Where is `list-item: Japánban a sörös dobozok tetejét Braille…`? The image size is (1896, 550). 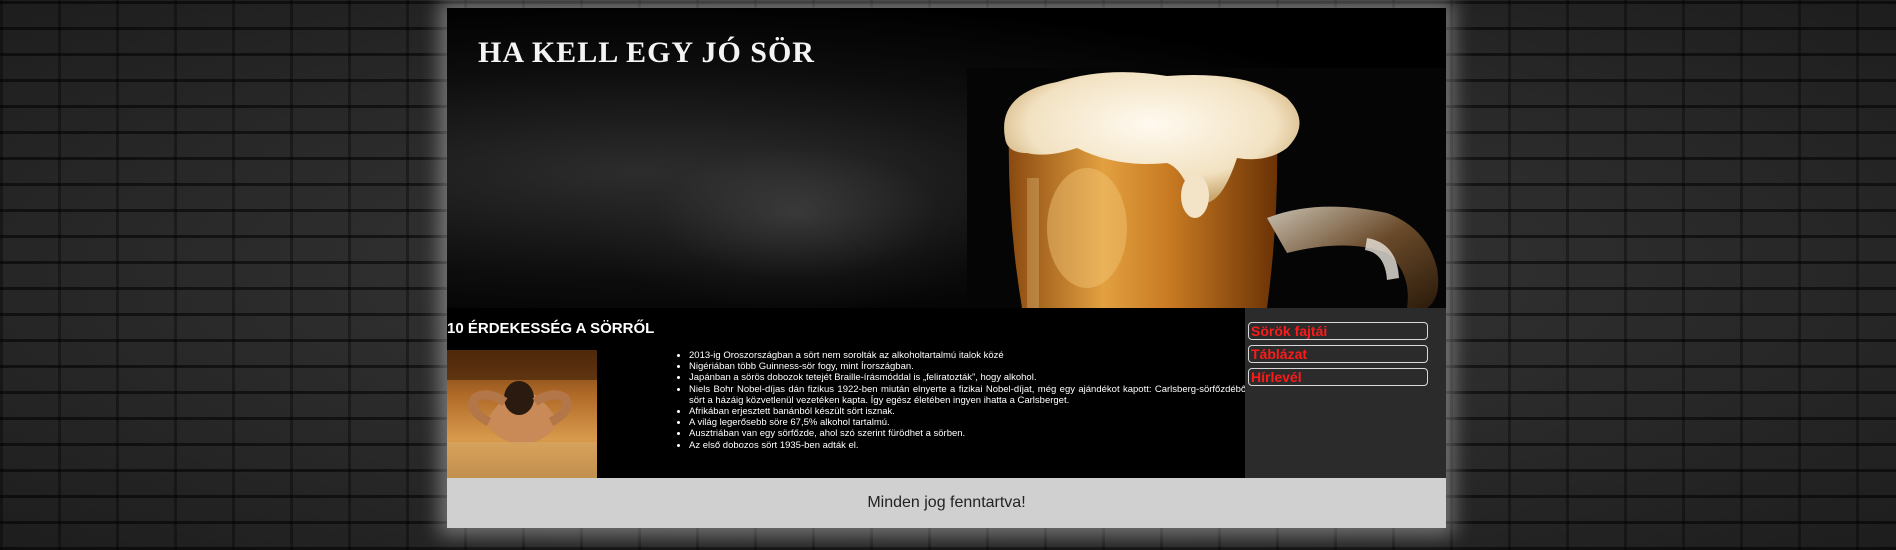 list-item: Japánban a sörös dobozok tetejét Braille… is located at coordinates (973, 377).